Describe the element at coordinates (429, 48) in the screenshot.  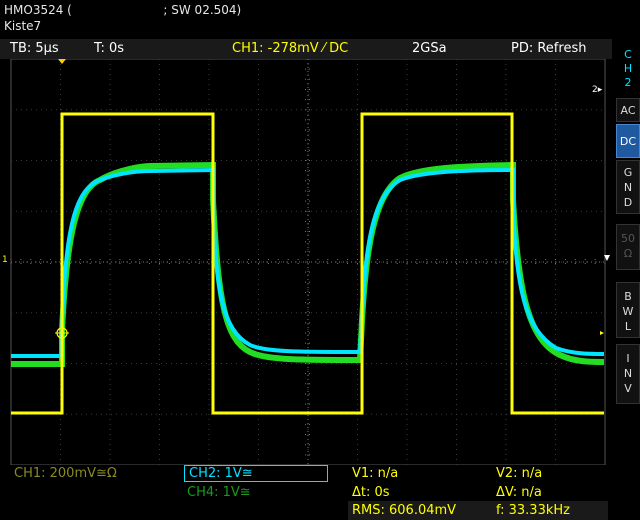
I see `sample-rate-label: 2GSa` at that location.